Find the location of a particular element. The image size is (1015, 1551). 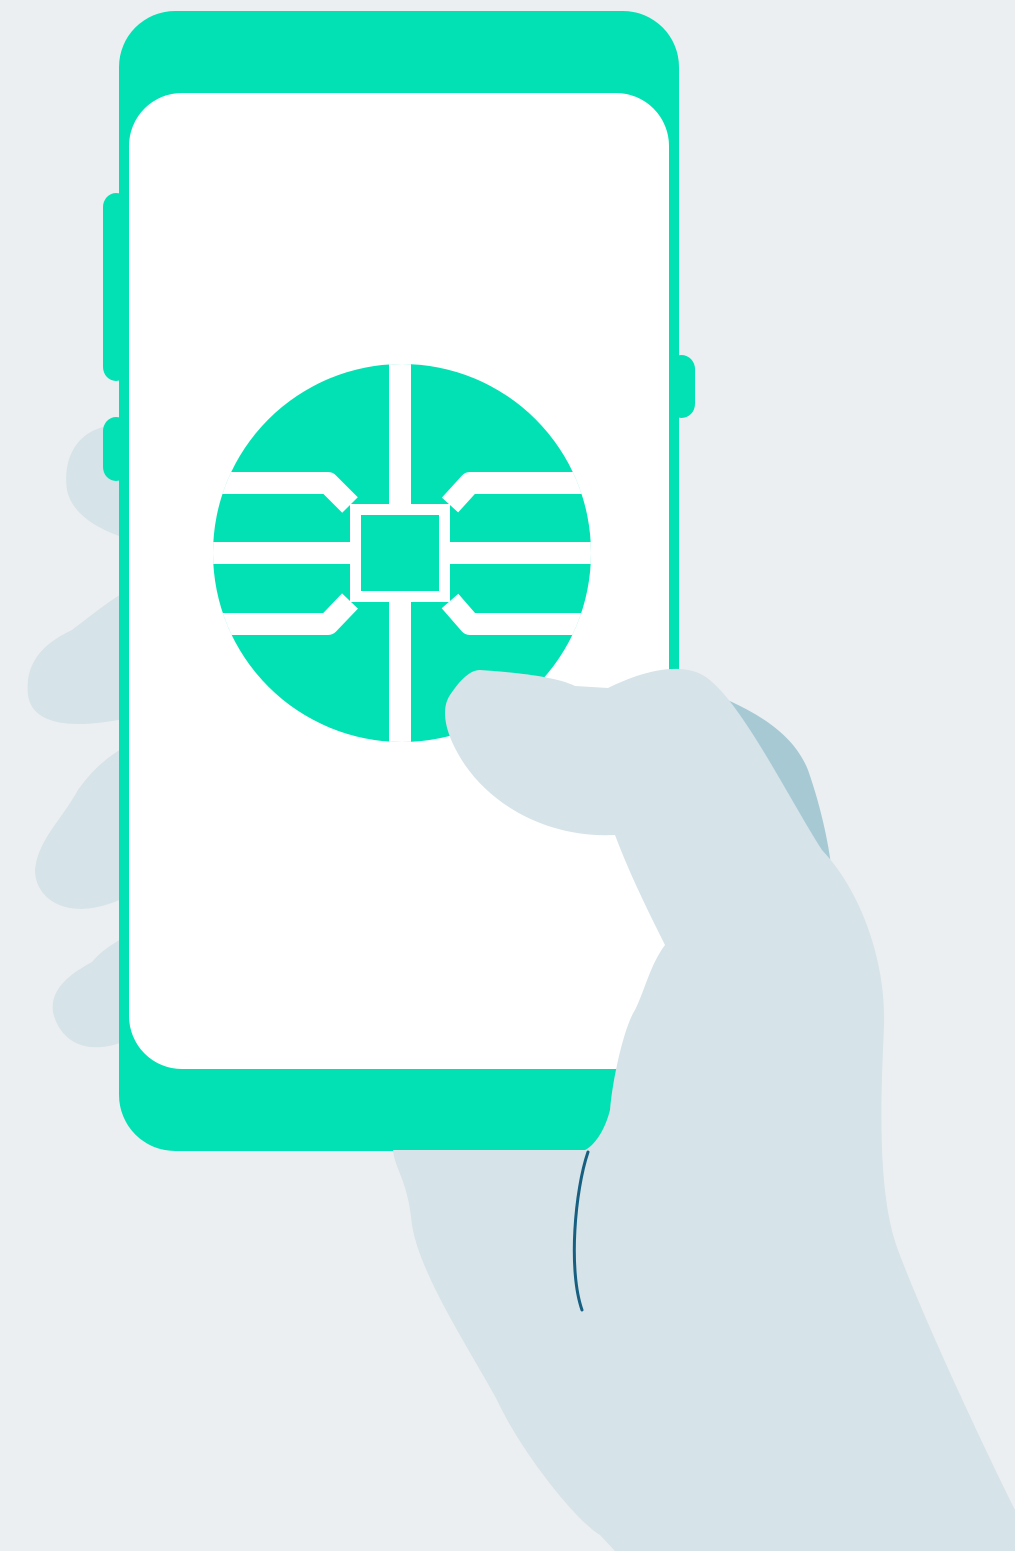

back-fingers is located at coordinates (77, 736).